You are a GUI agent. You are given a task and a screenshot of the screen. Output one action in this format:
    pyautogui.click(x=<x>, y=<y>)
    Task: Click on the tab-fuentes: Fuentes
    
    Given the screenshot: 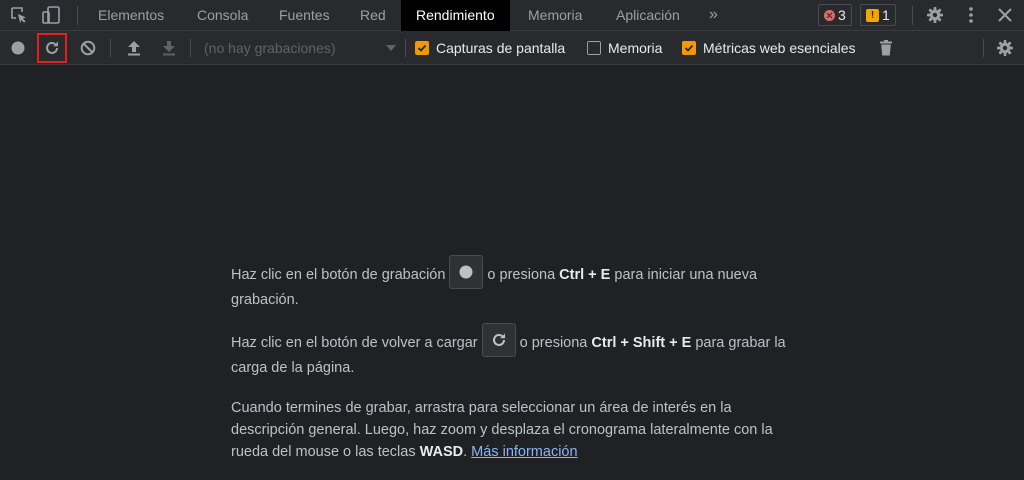 What is the action you would take?
    pyautogui.click(x=304, y=15)
    